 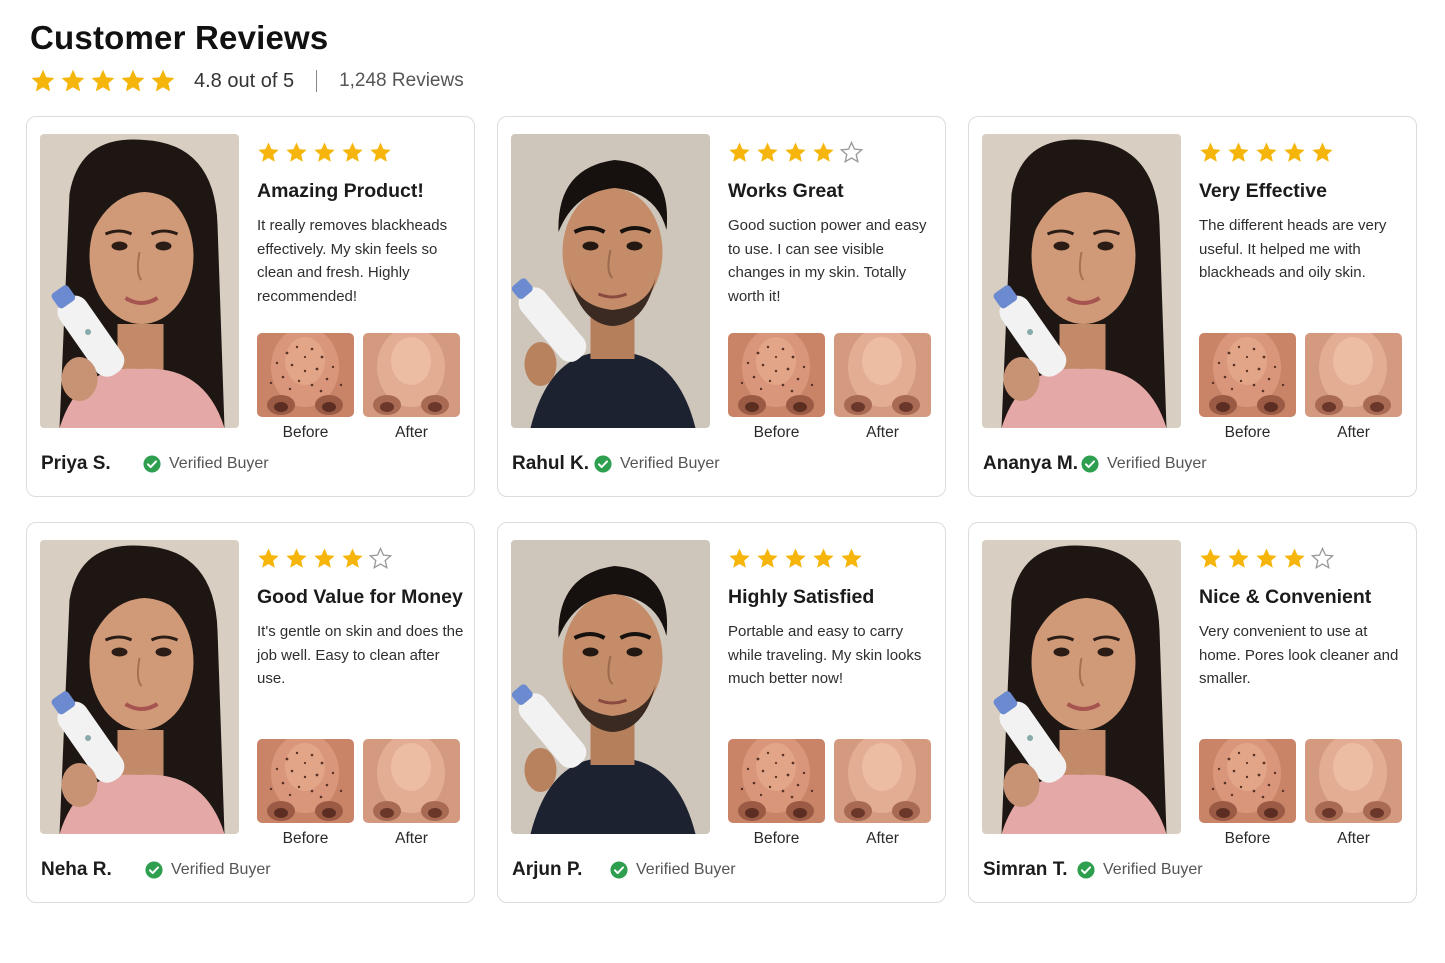 What do you see at coordinates (801, 597) in the screenshot?
I see `review-title: Highly Satisfied` at bounding box center [801, 597].